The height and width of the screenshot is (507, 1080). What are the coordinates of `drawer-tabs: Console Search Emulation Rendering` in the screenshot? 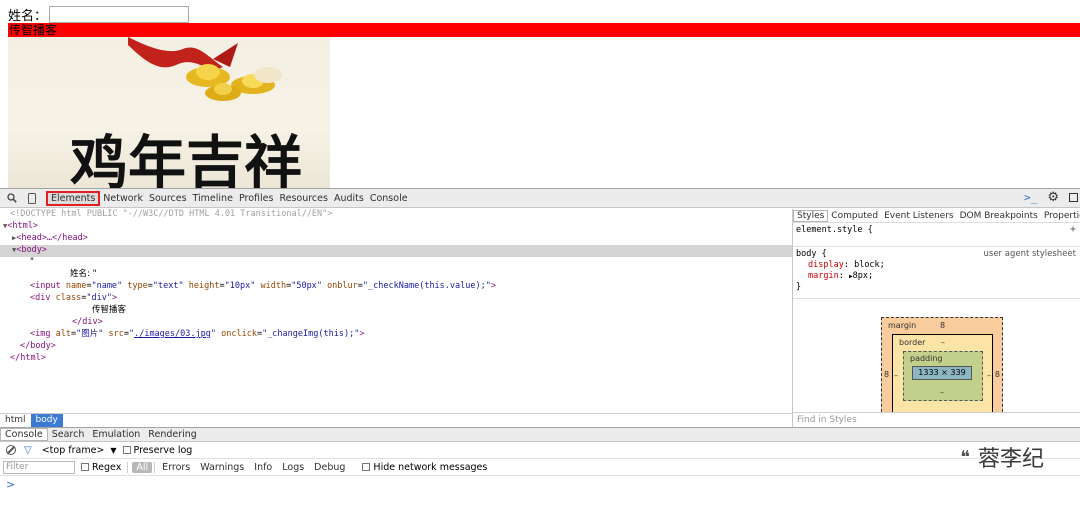 It's located at (540, 435).